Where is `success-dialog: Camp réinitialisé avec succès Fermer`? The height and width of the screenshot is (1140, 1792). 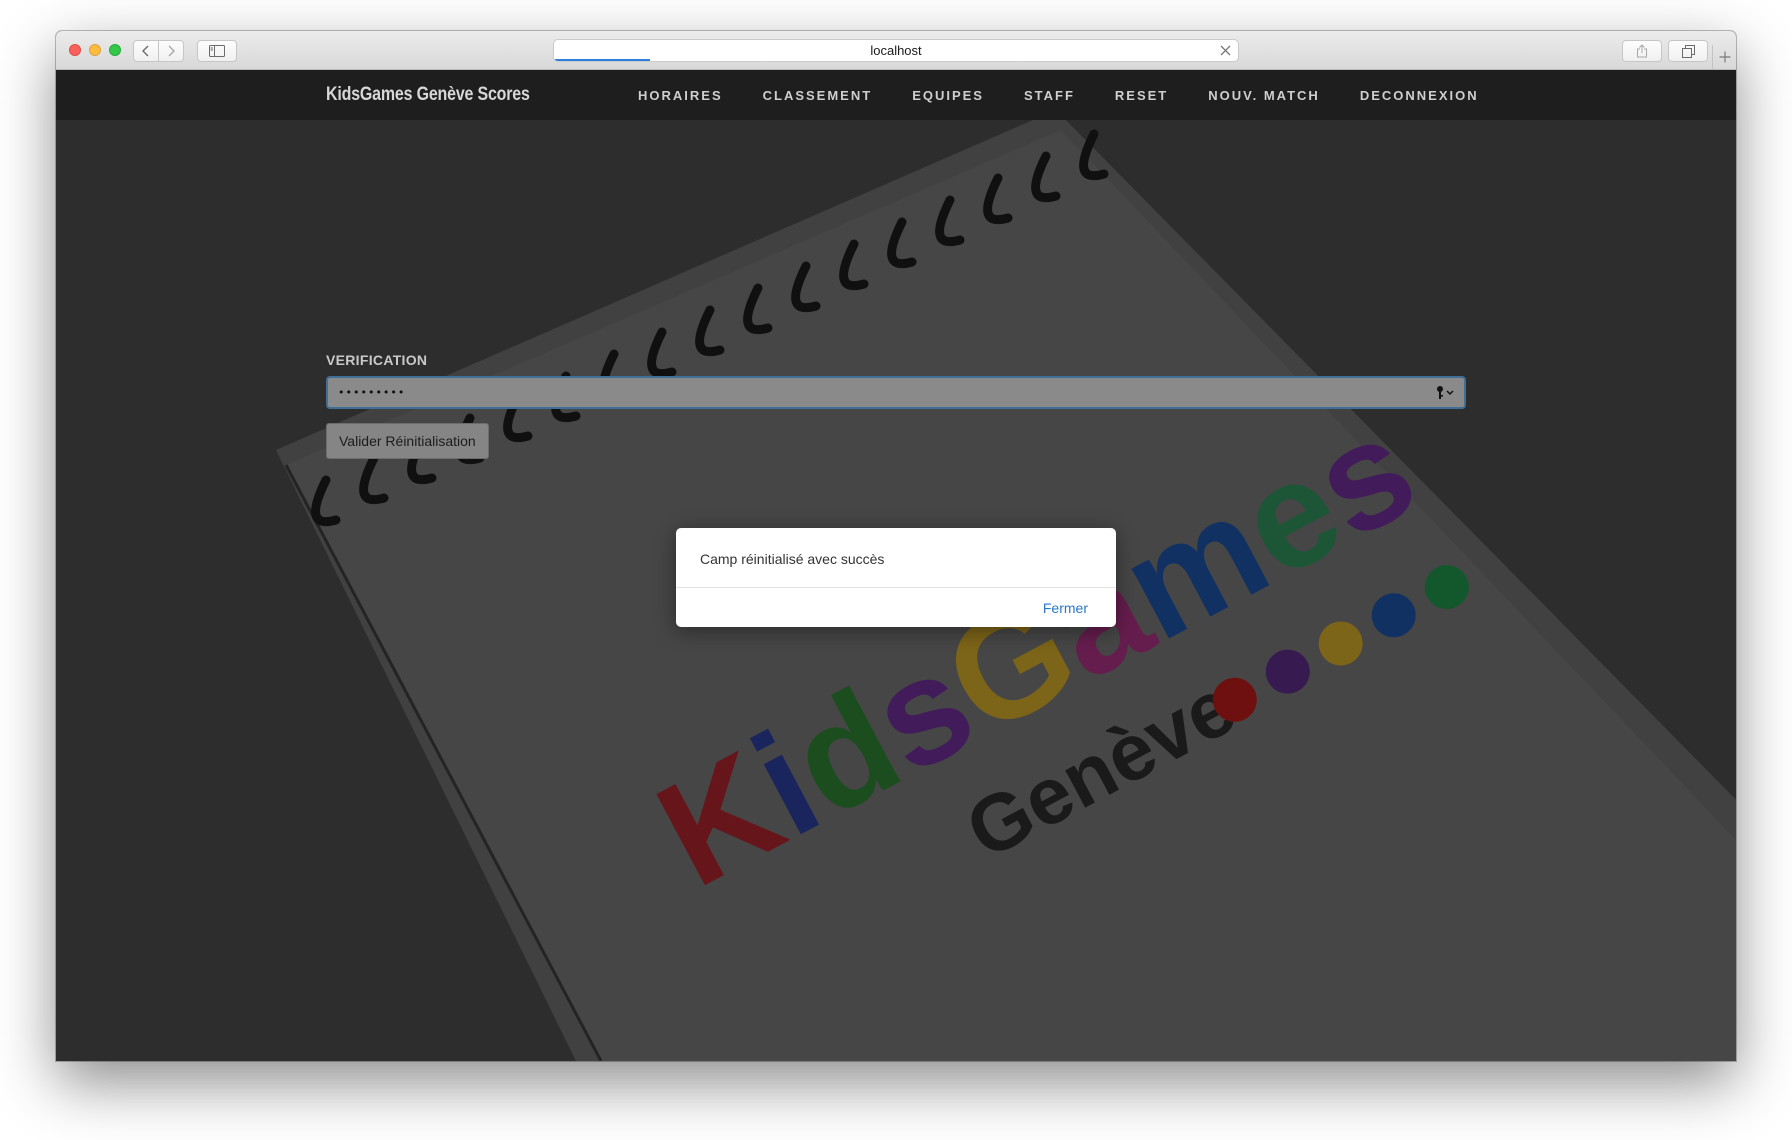 success-dialog: Camp réinitialisé avec succès Fermer is located at coordinates (896, 577).